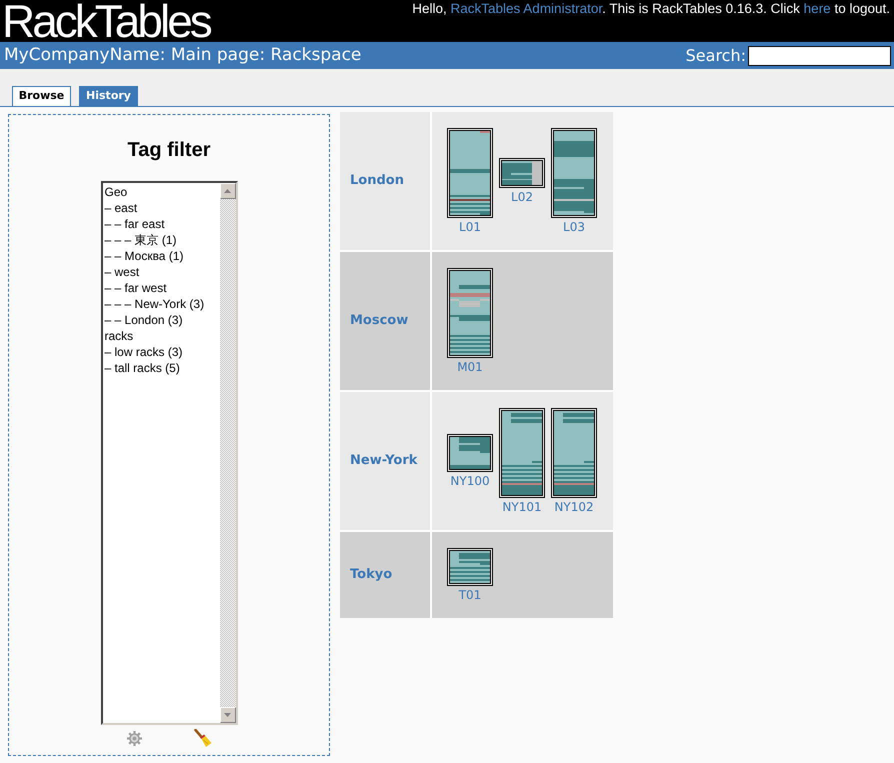 This screenshot has height=763, width=894. I want to click on location-link: Moscow, so click(379, 321).